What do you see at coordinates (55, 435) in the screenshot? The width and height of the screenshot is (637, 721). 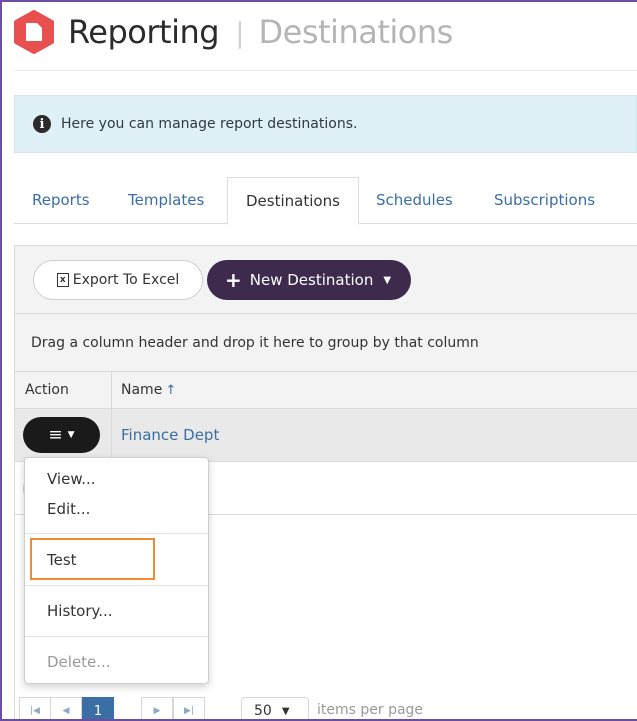 I see `hamburger-menu-icon: ≡` at bounding box center [55, 435].